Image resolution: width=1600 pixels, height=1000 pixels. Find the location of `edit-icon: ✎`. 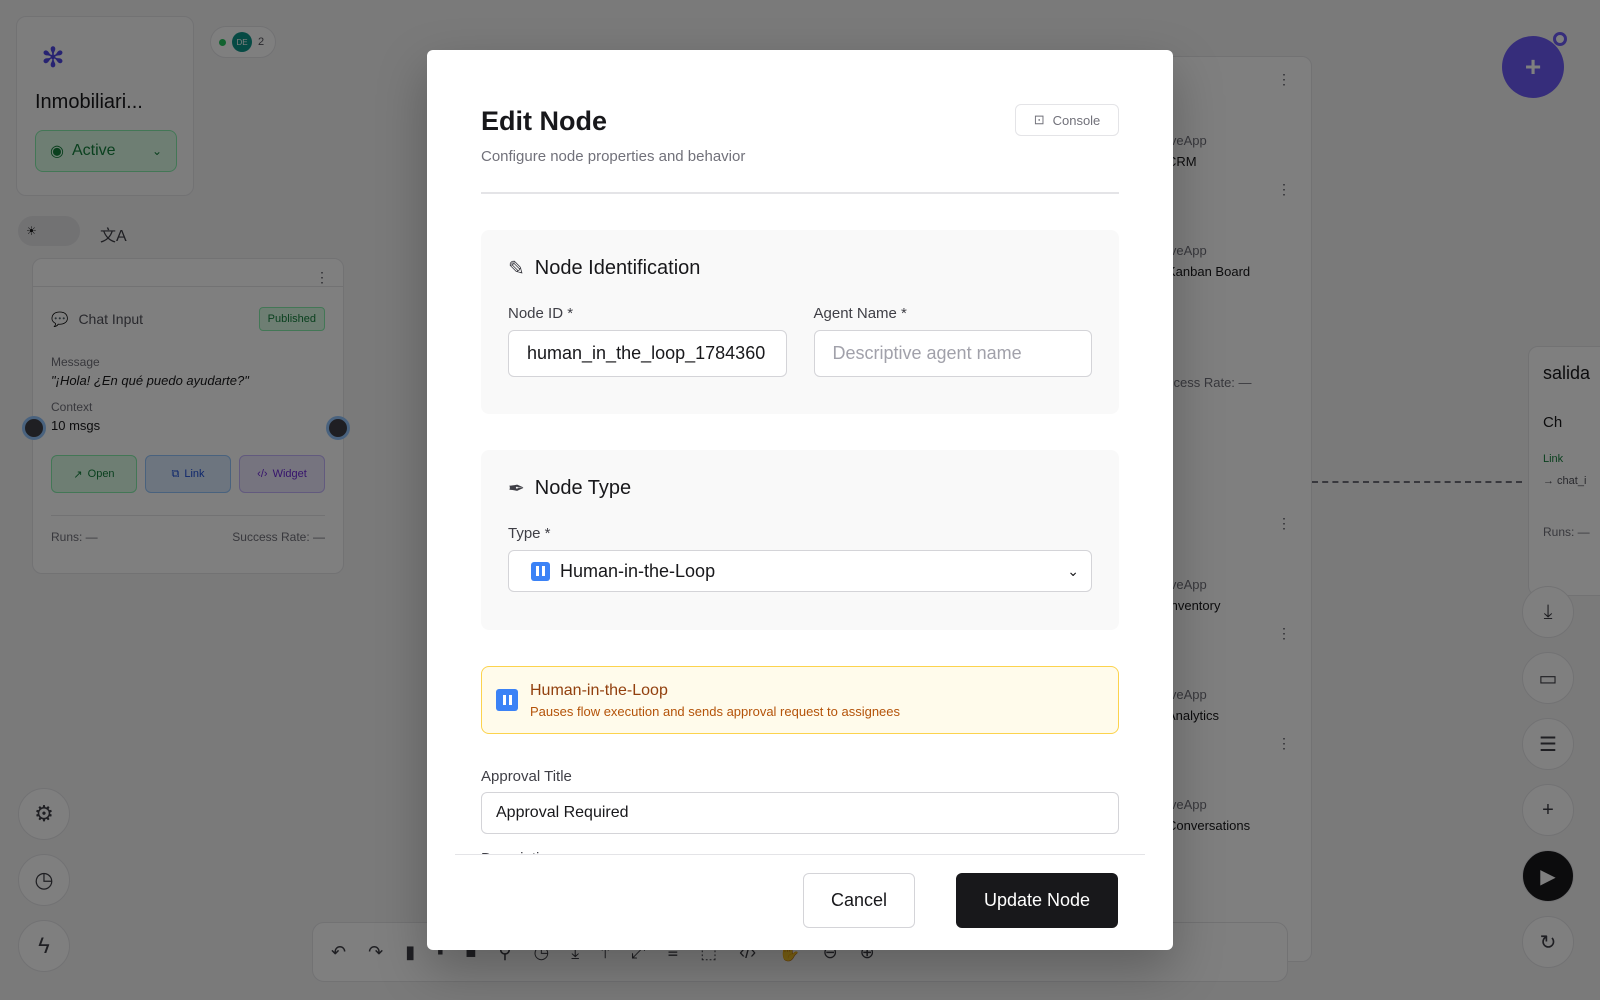

edit-icon: ✎ is located at coordinates (516, 269).